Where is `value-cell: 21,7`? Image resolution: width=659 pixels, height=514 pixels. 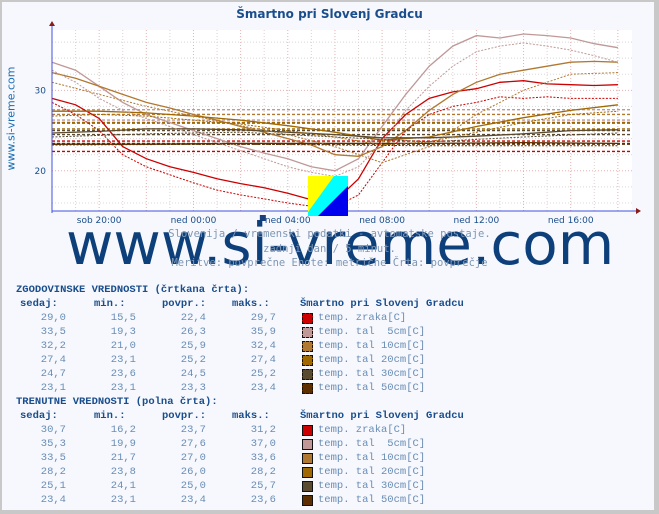 value-cell: 21,7 is located at coordinates (123, 458).